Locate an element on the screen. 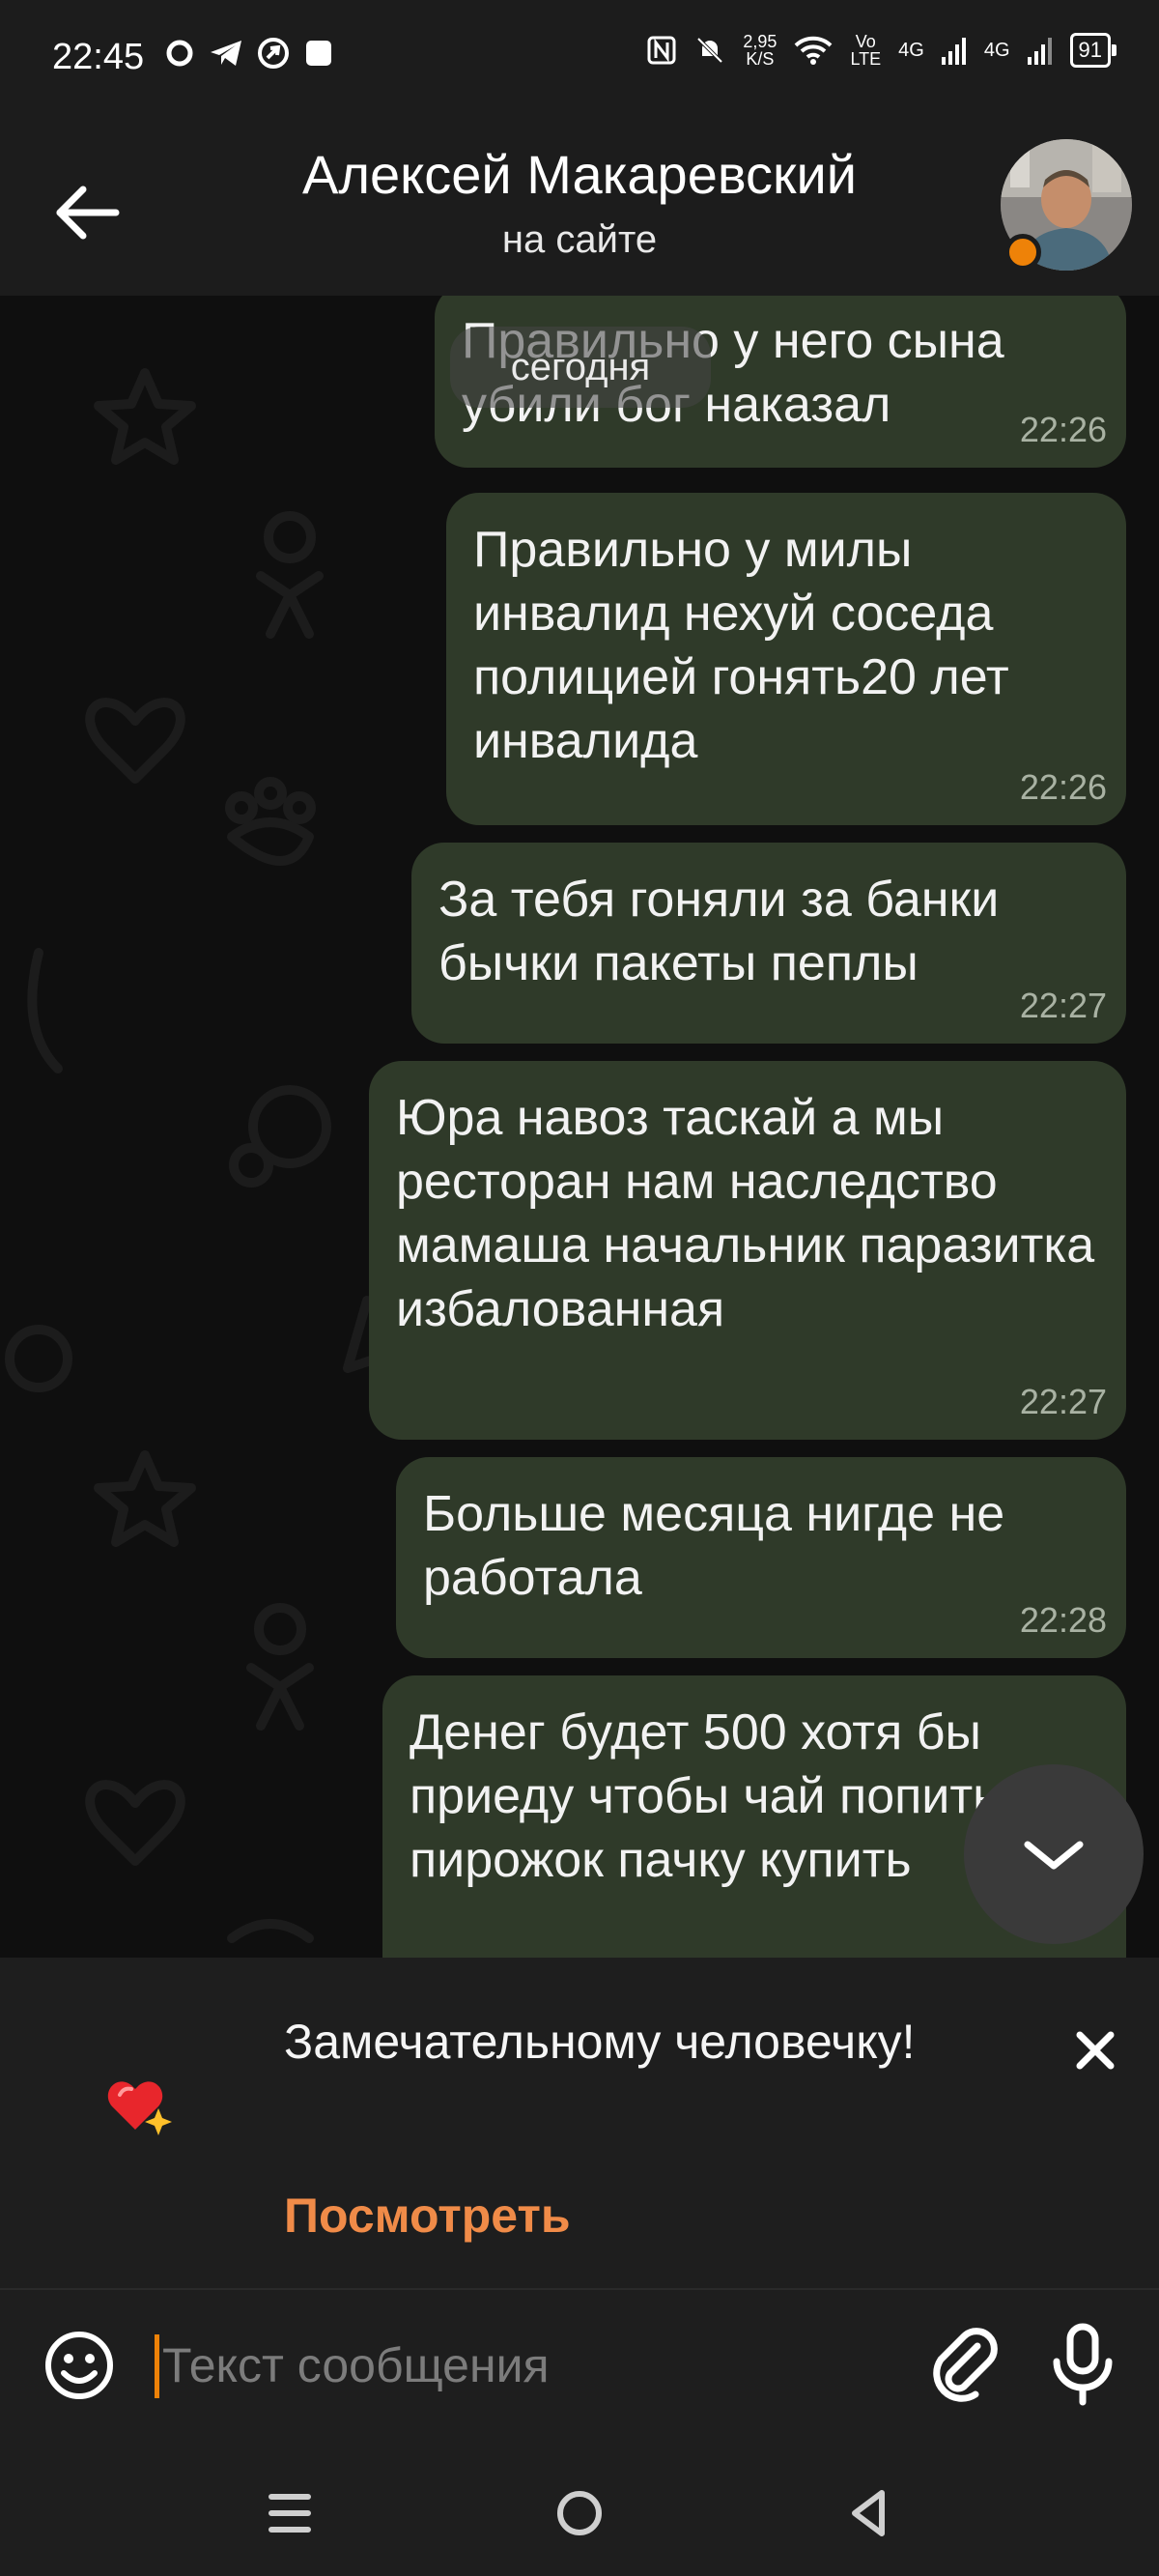  status-bar: 22:45 2,95 K/S Vo LTE 4G 4G 91 is located at coordinates (579, 58).